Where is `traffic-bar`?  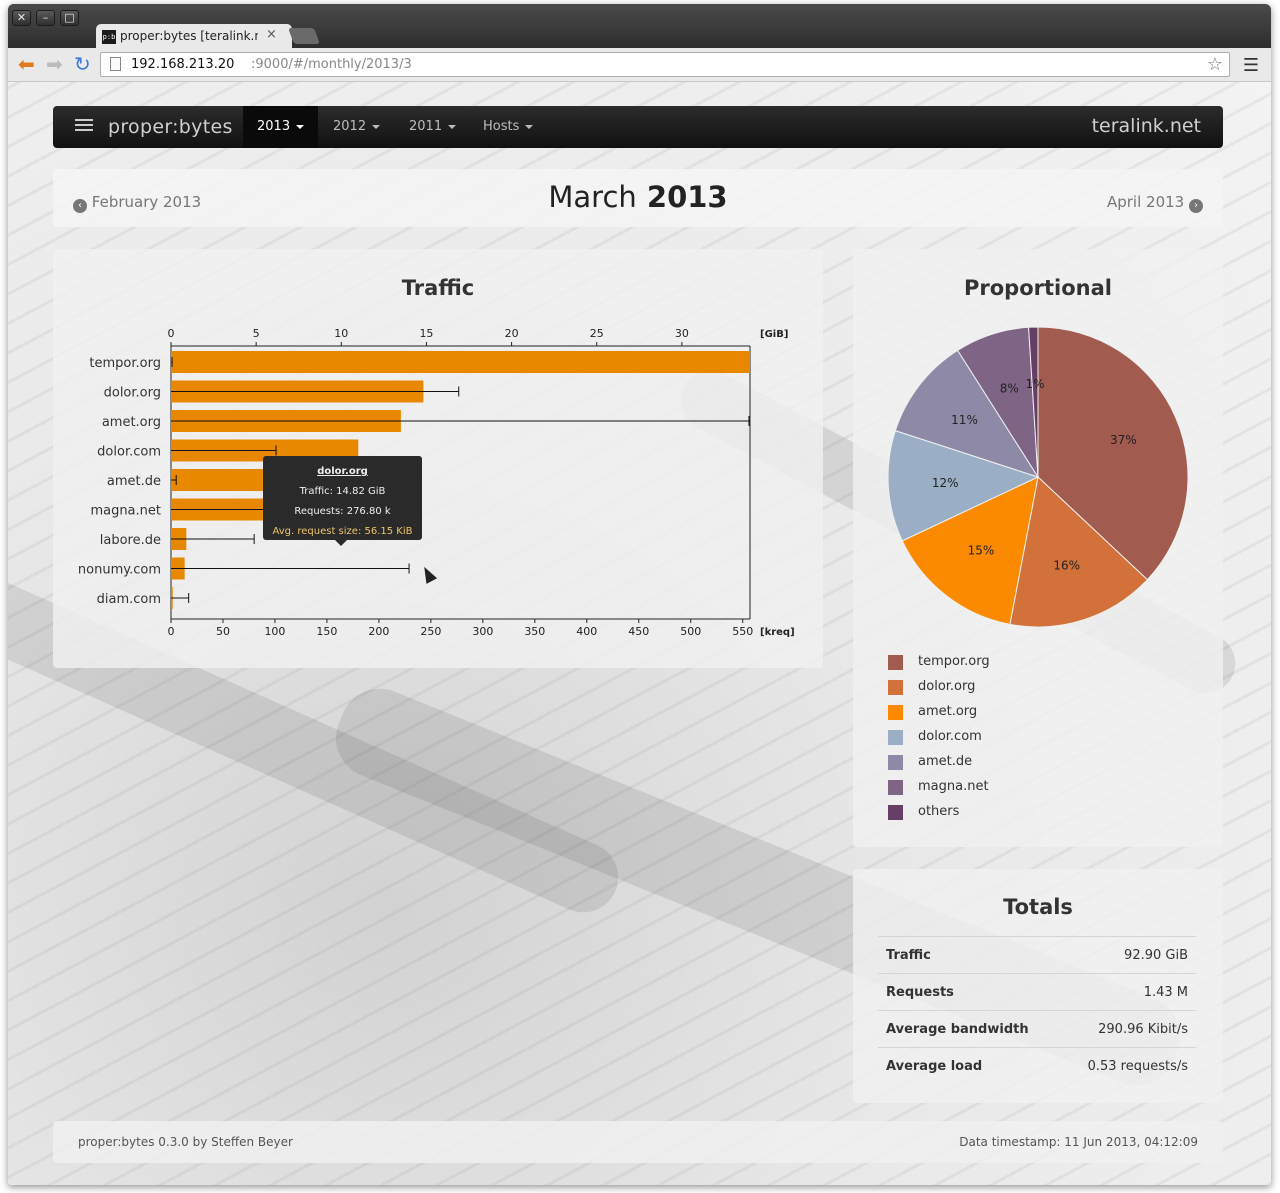 traffic-bar is located at coordinates (460, 362).